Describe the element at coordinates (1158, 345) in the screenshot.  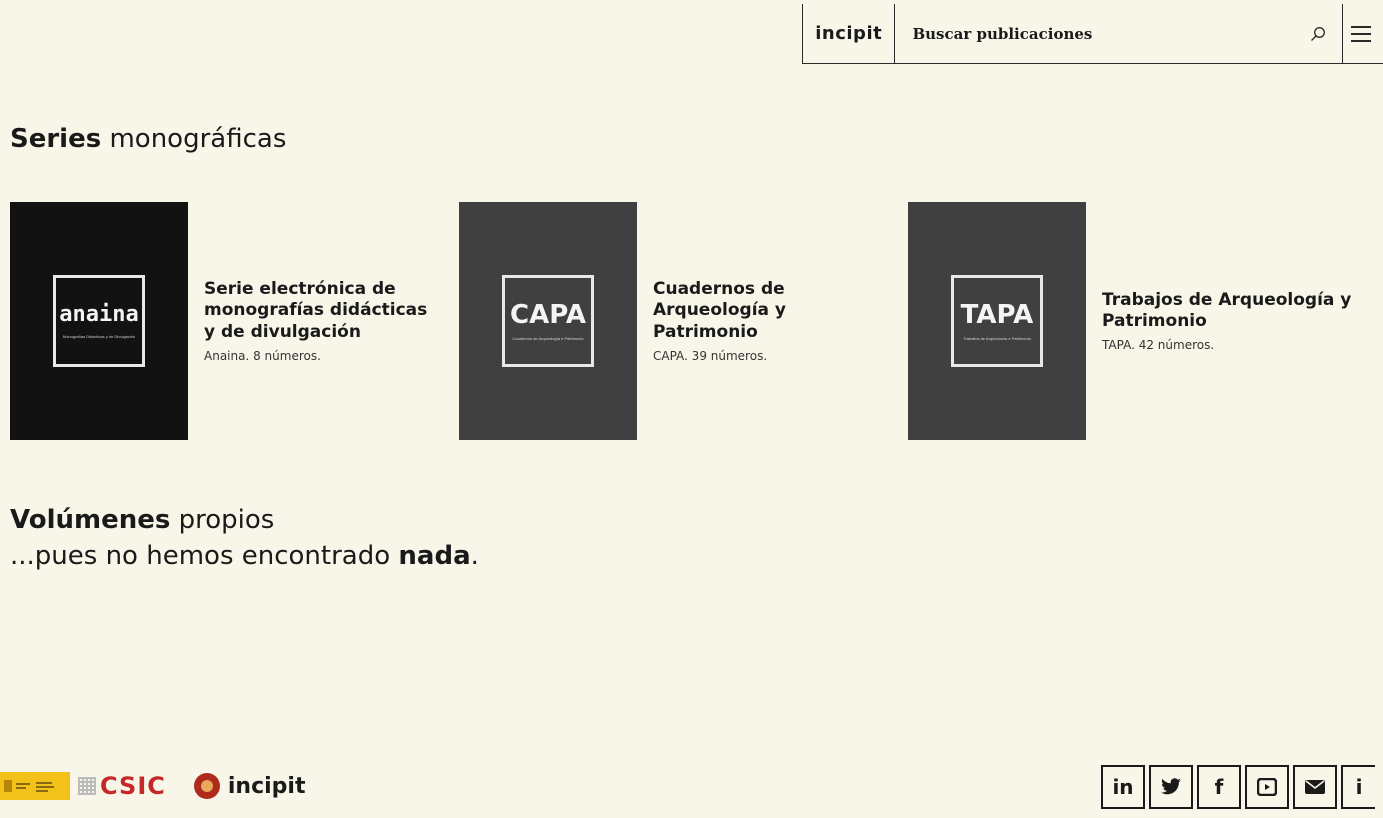
I see `series-meta: TAPA. 42 números.` at that location.